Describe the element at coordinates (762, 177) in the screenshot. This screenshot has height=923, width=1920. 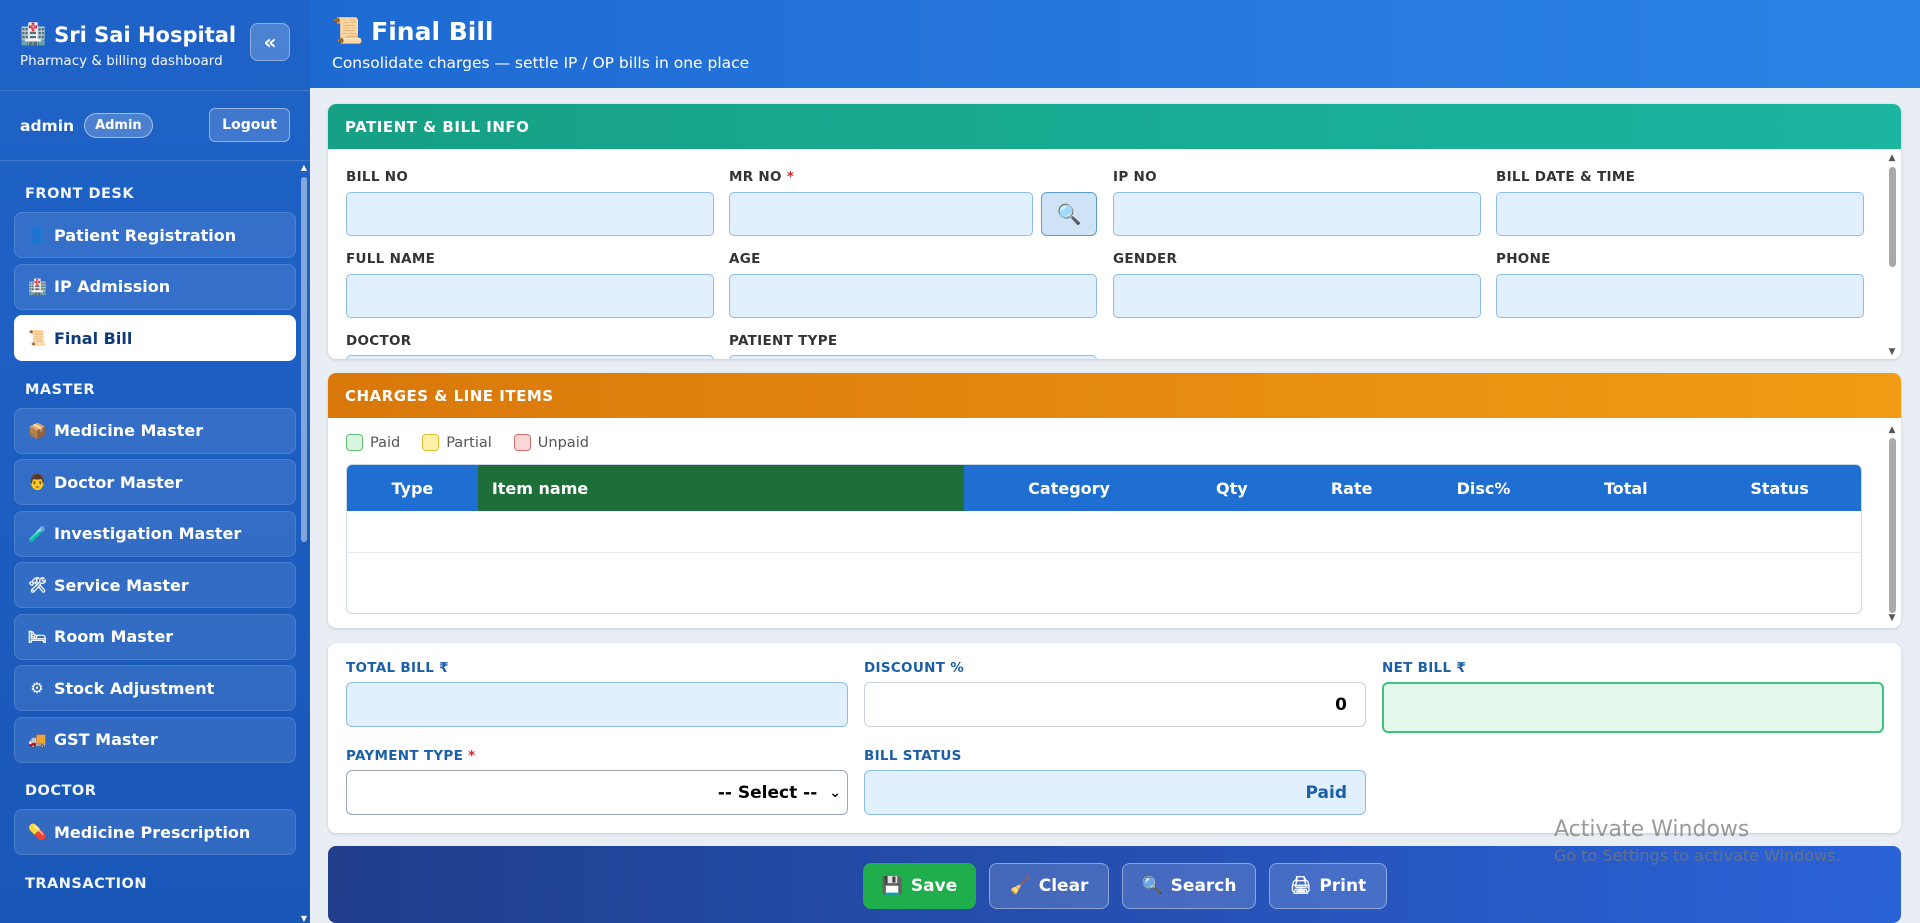
I see `mr-no-label: MR NO *` at that location.